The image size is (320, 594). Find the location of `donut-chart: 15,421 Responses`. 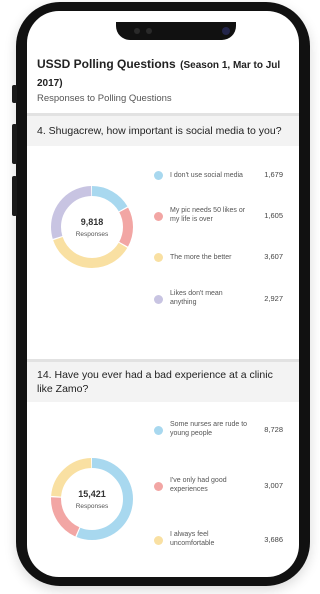

donut-chart: 15,421 Responses is located at coordinates (92, 499).